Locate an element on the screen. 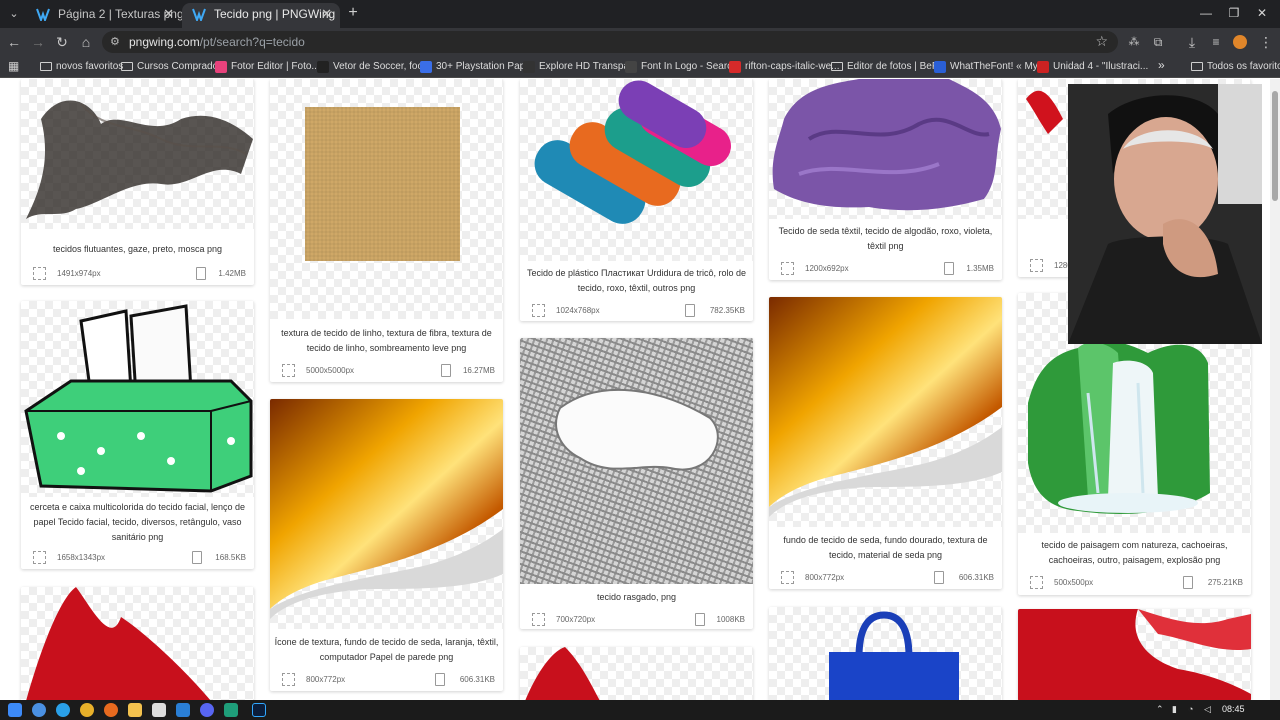 This screenshot has width=1280, height=720. close-window-icon: ✕ is located at coordinates (1262, 13).